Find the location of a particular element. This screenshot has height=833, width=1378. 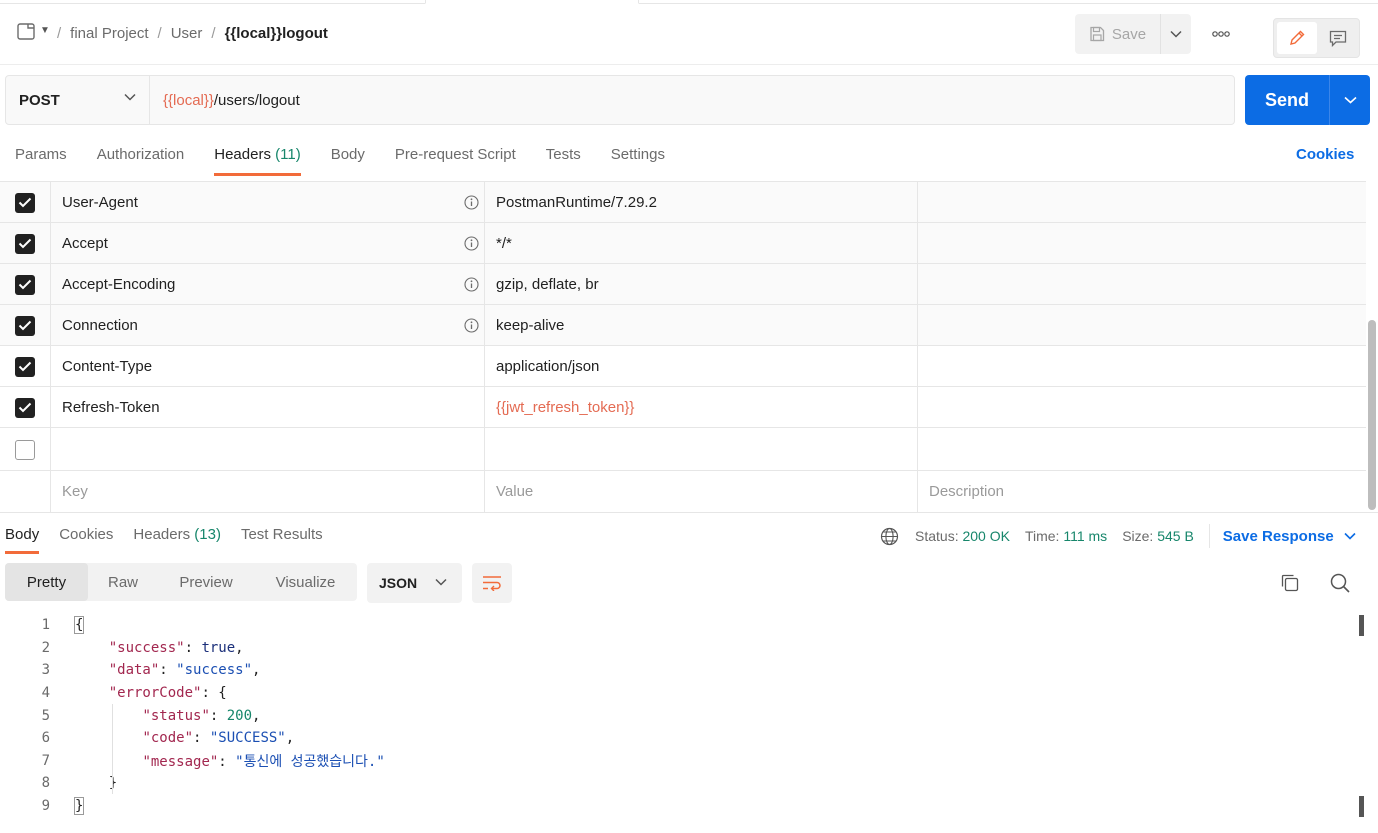

header-description-input: Description is located at coordinates (1142, 491).